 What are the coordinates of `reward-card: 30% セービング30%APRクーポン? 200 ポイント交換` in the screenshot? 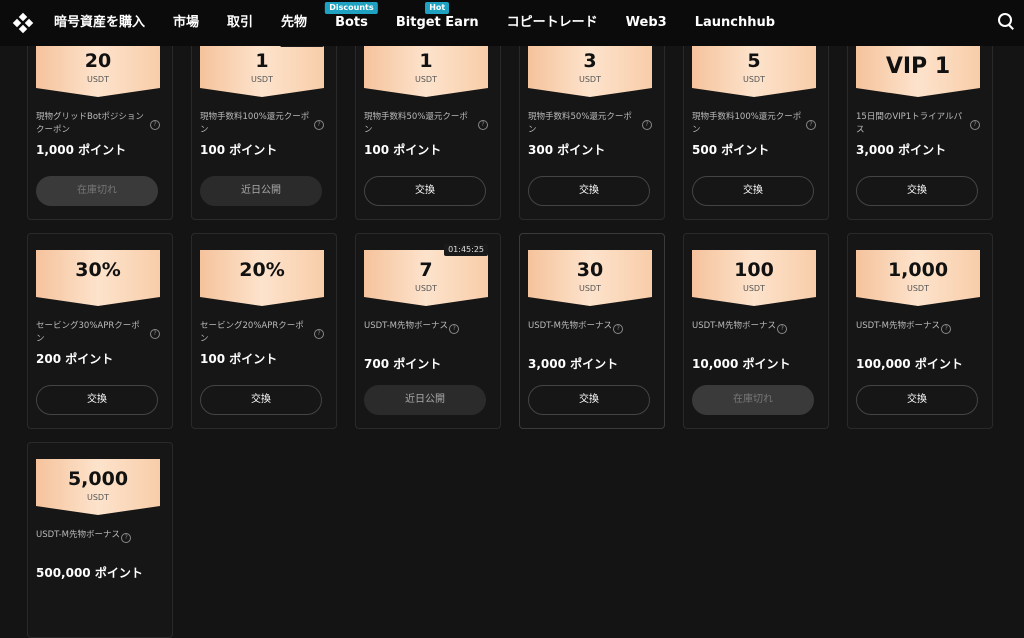 It's located at (100, 331).